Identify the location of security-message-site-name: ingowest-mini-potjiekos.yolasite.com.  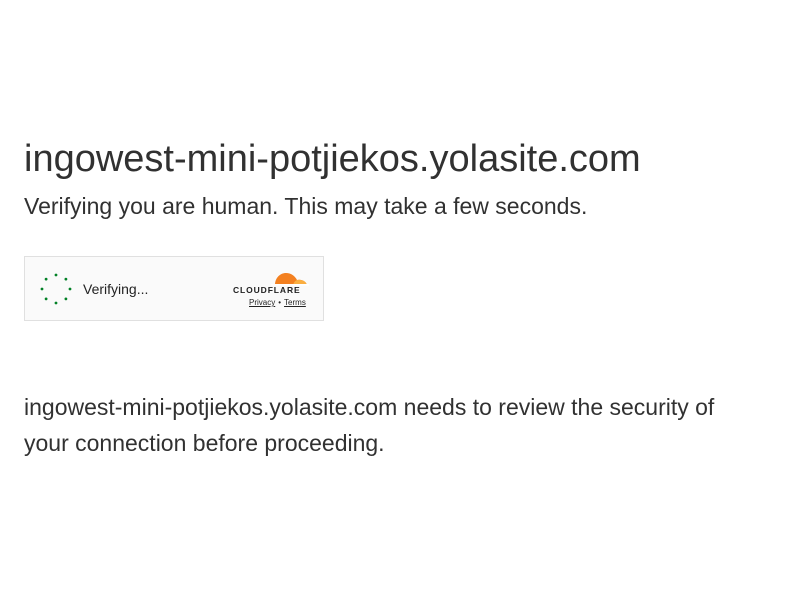
(211, 407).